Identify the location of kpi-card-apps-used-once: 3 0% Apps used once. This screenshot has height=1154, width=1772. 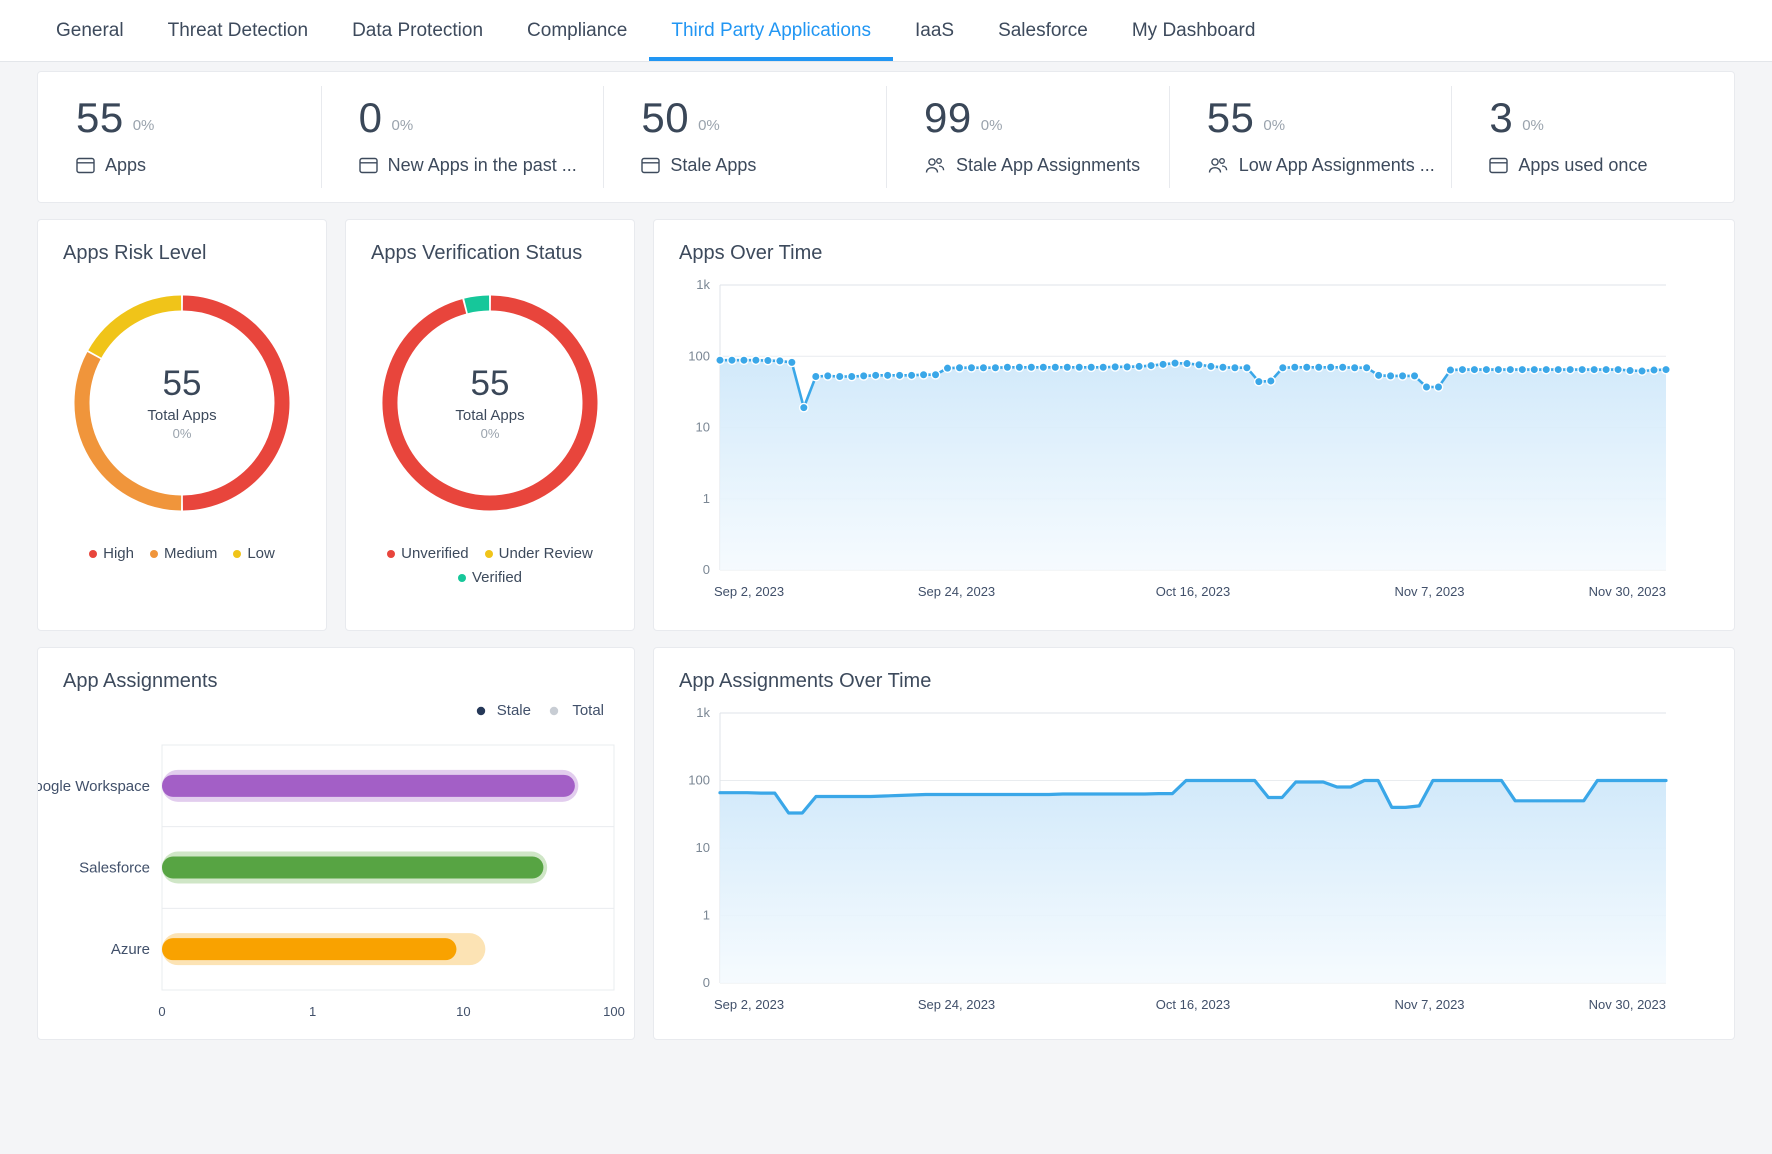
(1592, 137).